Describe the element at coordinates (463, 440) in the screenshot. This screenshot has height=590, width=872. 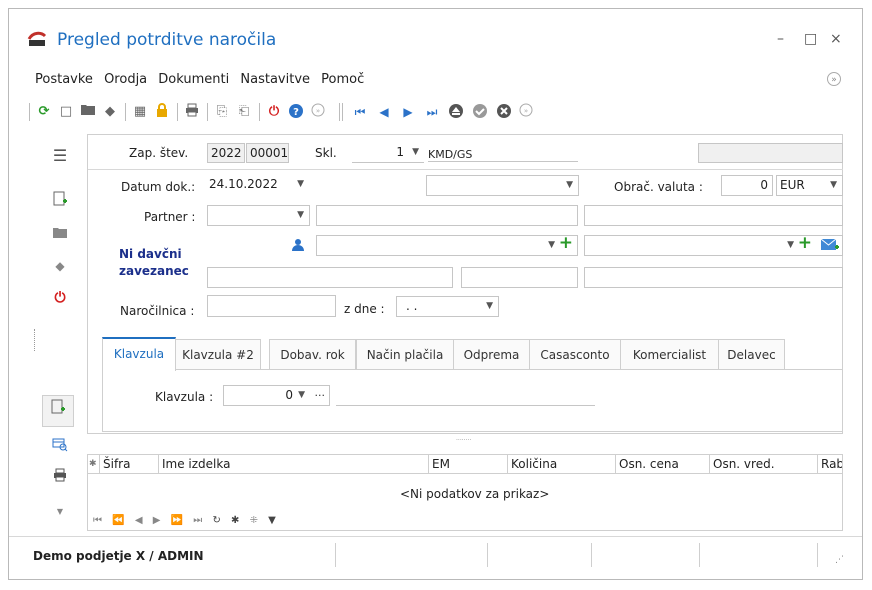
I see `splitter-handle: ········` at that location.